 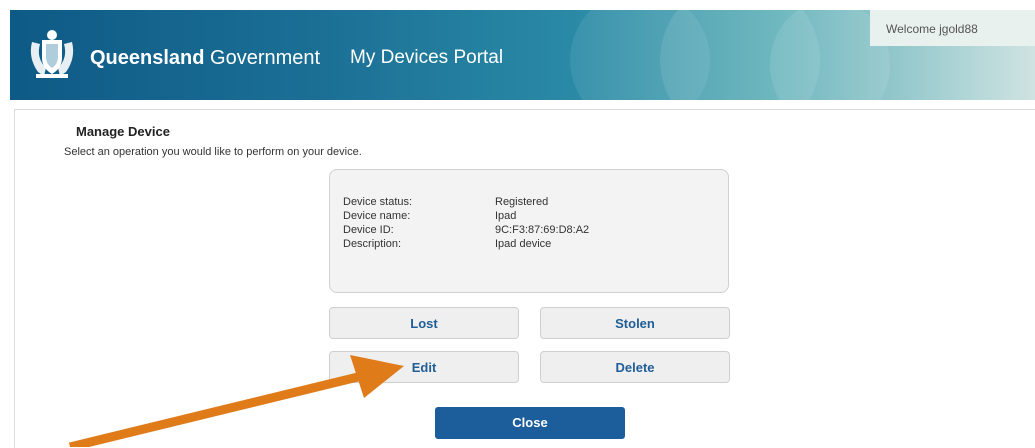 I want to click on portal-title: My Devices Portal, so click(x=426, y=58).